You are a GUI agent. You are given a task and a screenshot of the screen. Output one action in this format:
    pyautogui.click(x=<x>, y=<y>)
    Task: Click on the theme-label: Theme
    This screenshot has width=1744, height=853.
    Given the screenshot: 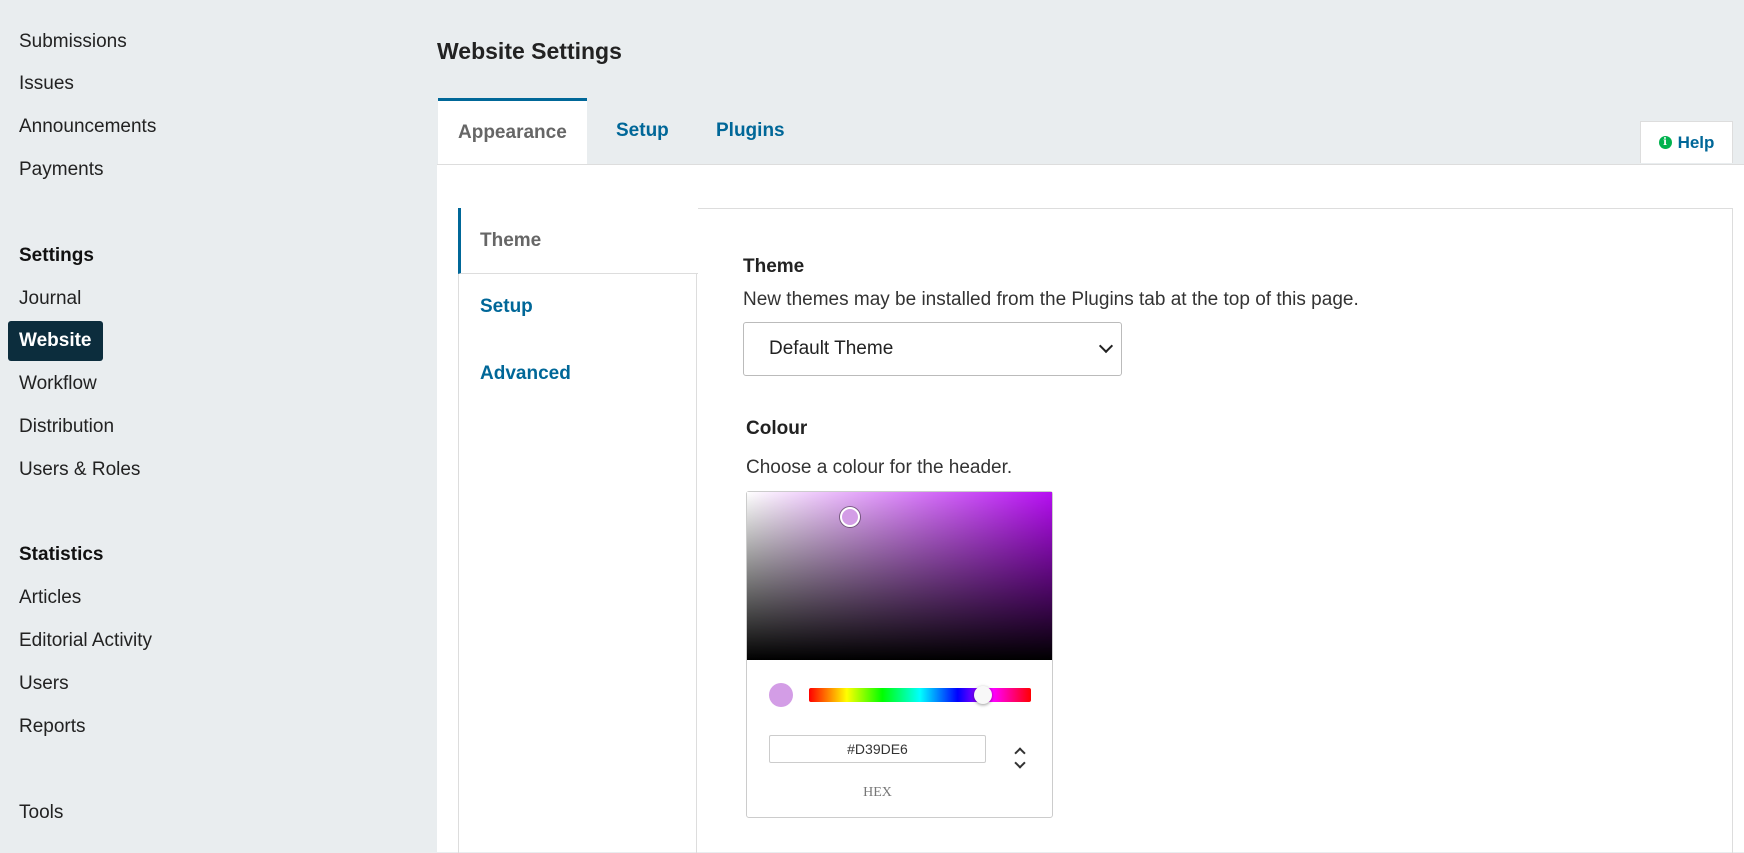 What is the action you would take?
    pyautogui.click(x=774, y=266)
    